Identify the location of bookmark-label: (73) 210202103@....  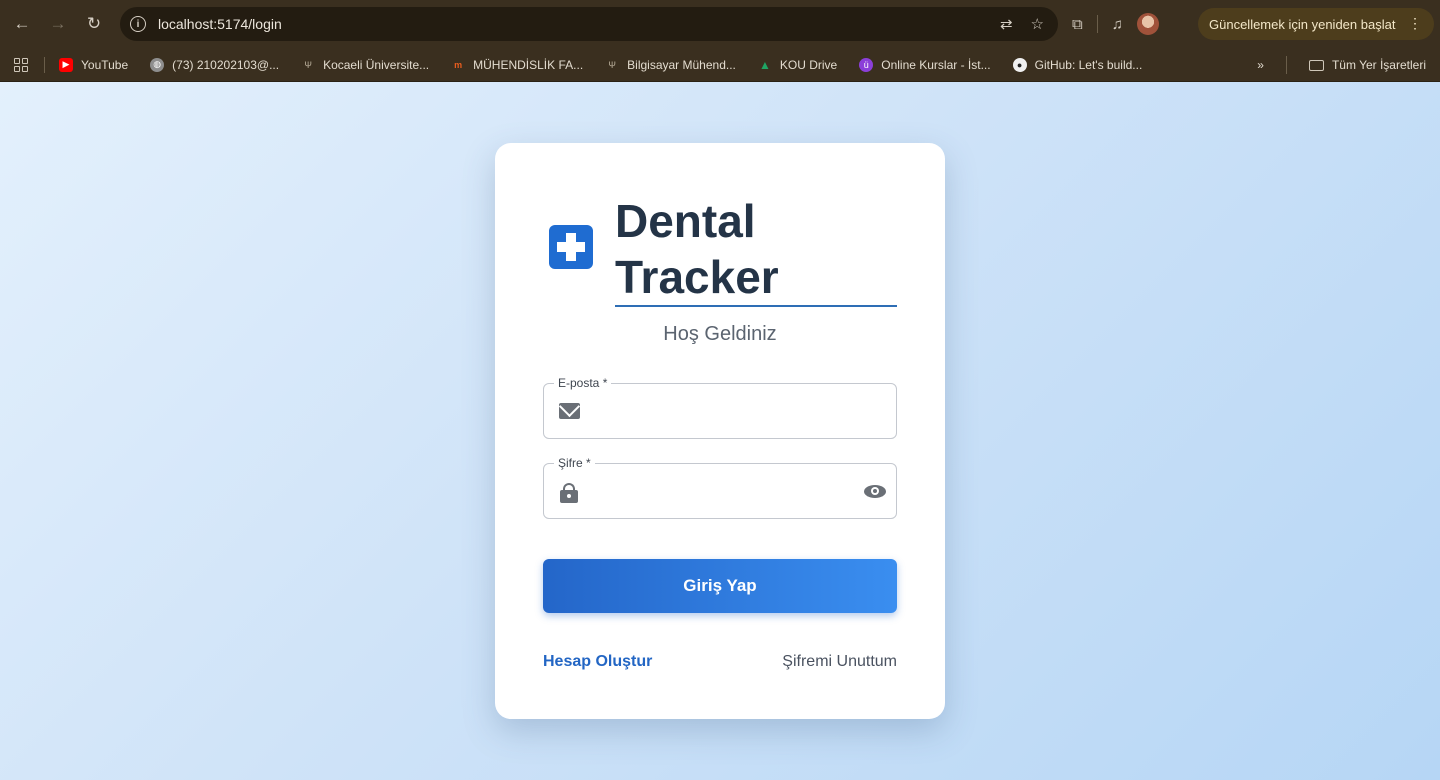
(226, 64).